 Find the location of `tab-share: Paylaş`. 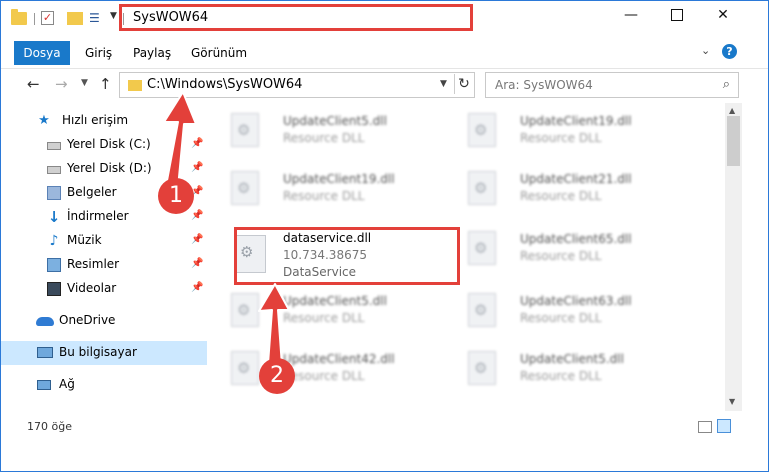

tab-share: Paylaş is located at coordinates (152, 53).